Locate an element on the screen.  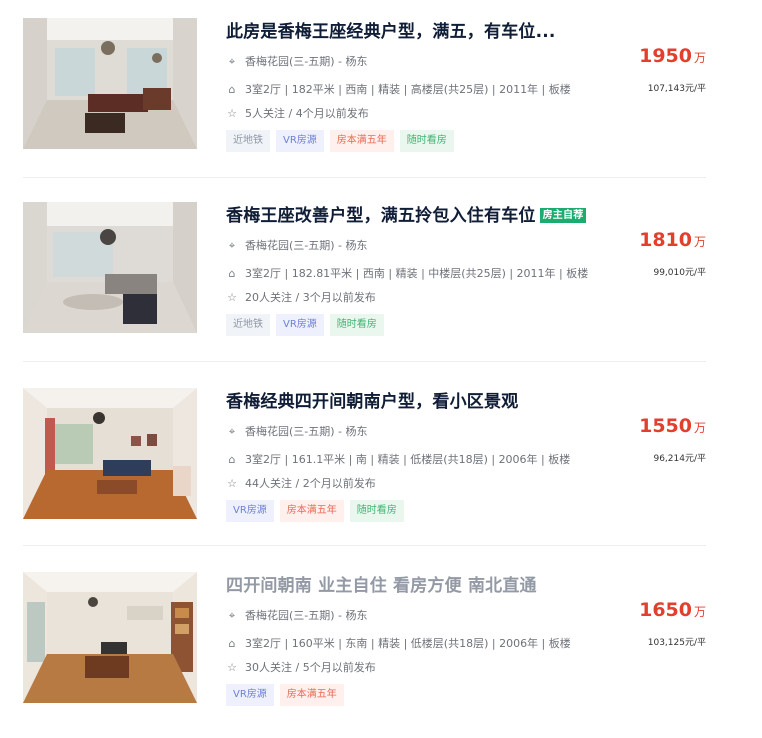
price-value: 1550 is located at coordinates (665, 426).